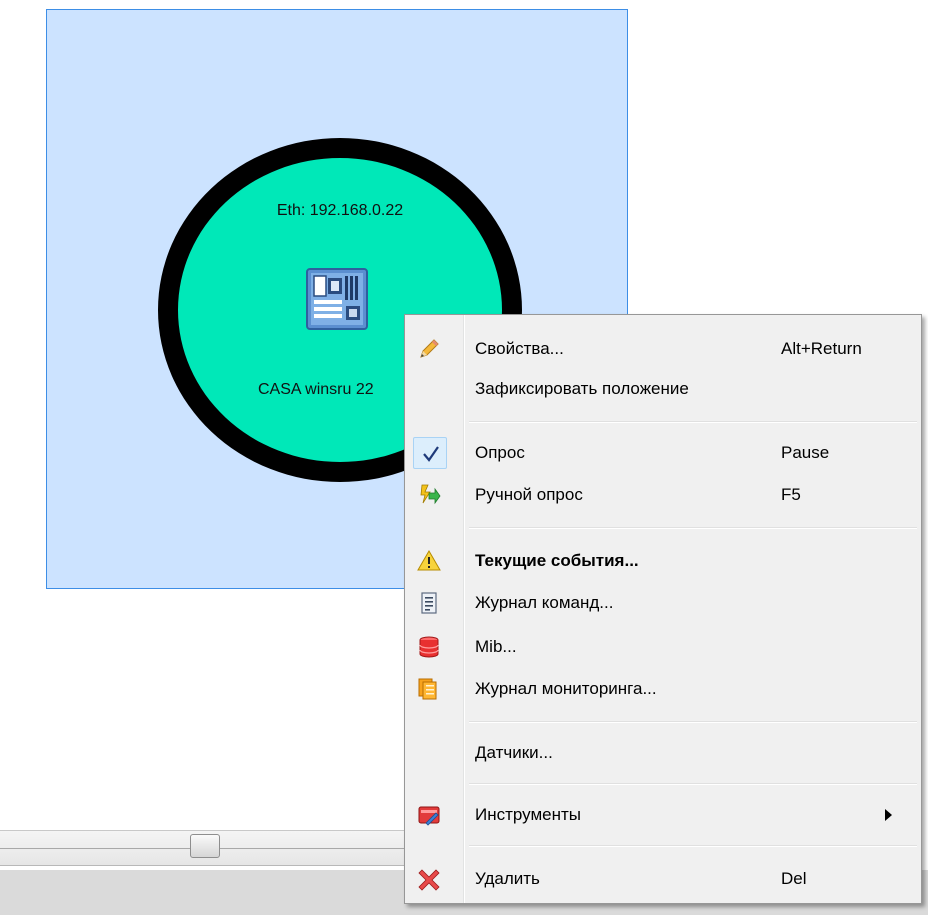  I want to click on menu-item-label: Опрос, so click(500, 452).